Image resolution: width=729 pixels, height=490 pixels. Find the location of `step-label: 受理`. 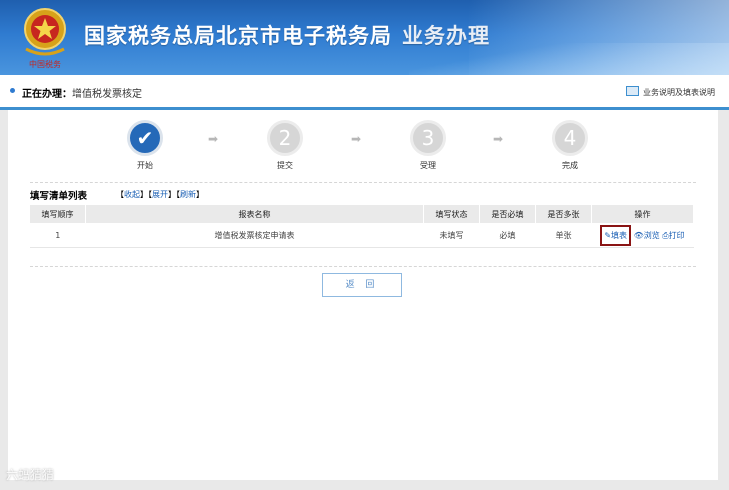

step-label: 受理 is located at coordinates (428, 165).